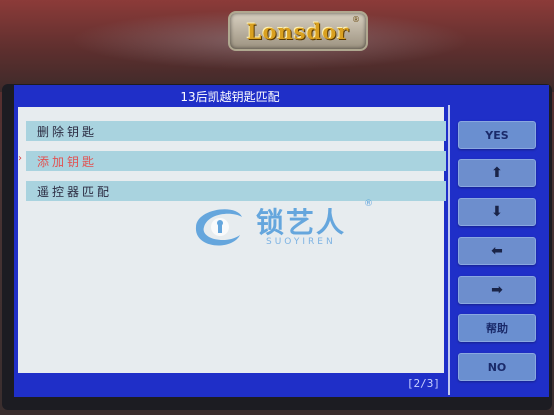 The height and width of the screenshot is (415, 554). I want to click on arrow-right-icon: ➡, so click(497, 290).